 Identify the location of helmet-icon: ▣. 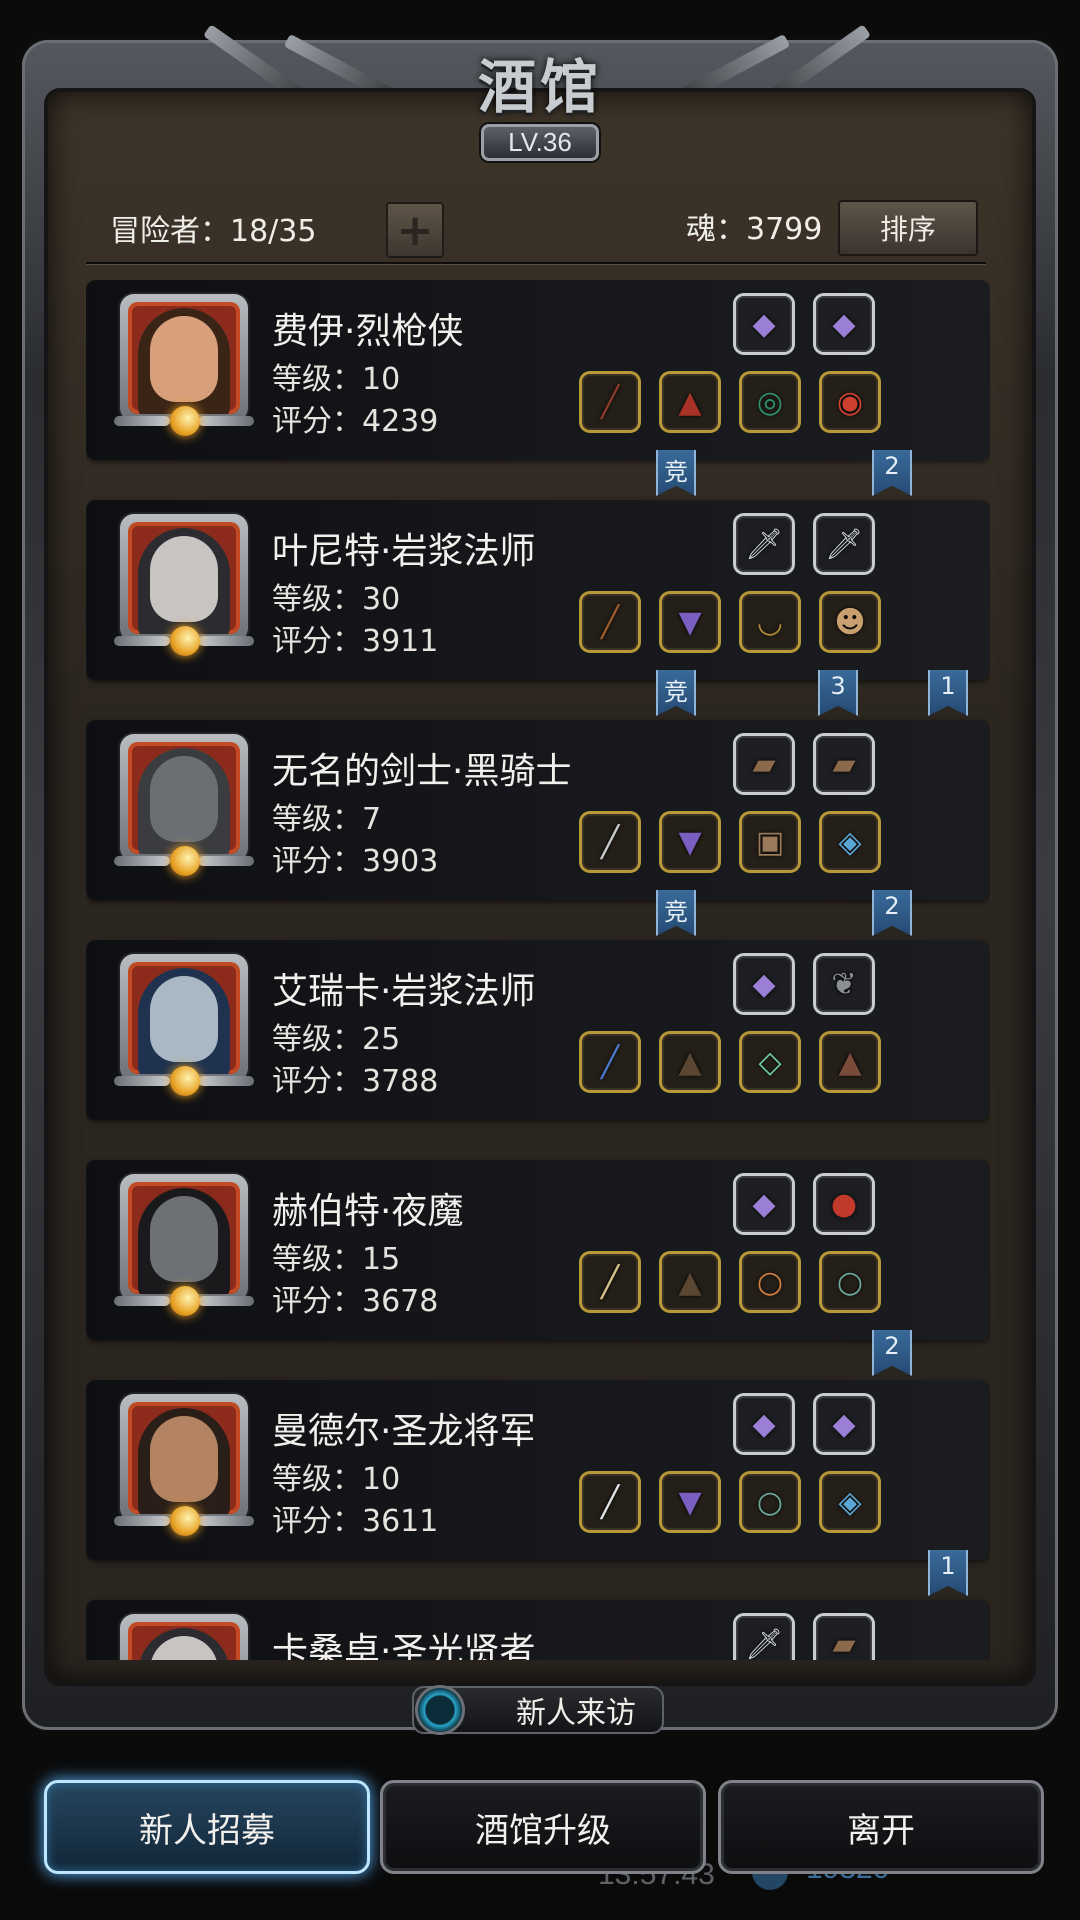
(770, 842).